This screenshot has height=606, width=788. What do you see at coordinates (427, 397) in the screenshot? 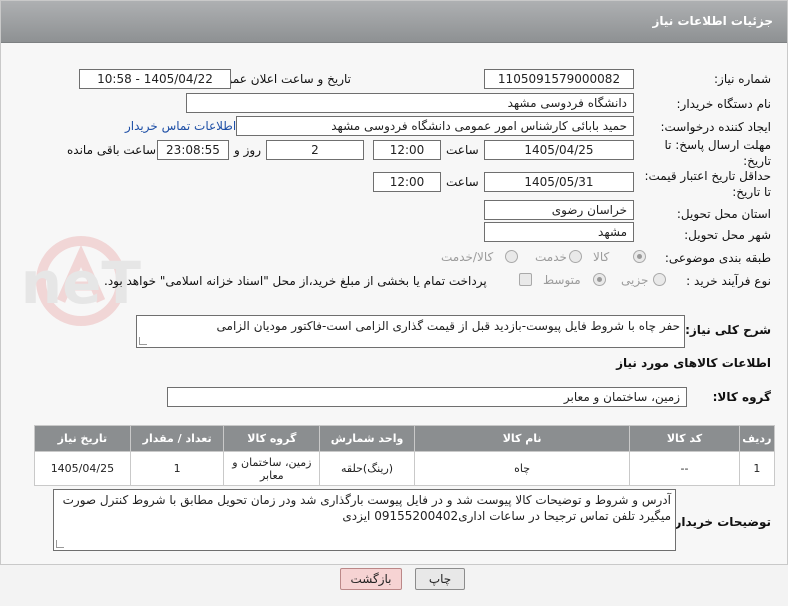
I see `goods-group-field: زمین، ساختمان و معابر` at bounding box center [427, 397].